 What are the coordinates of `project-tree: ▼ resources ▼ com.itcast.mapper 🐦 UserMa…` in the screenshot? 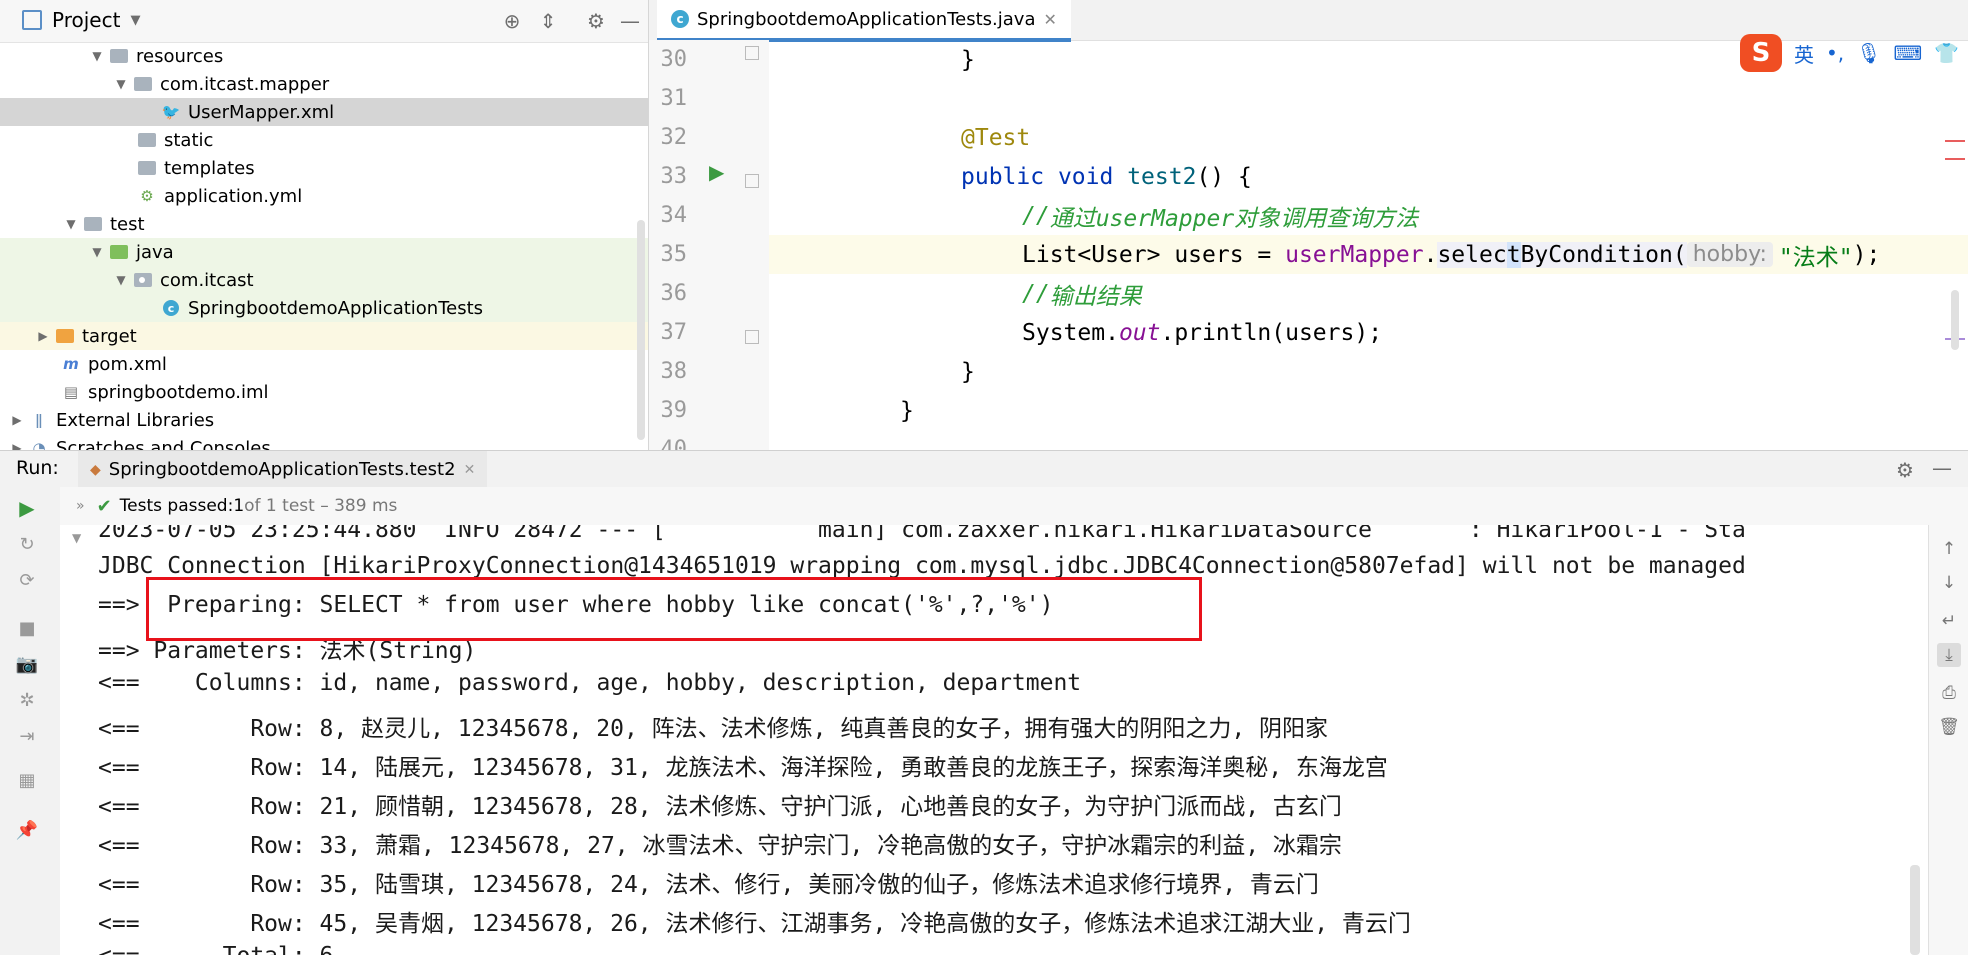 It's located at (324, 246).